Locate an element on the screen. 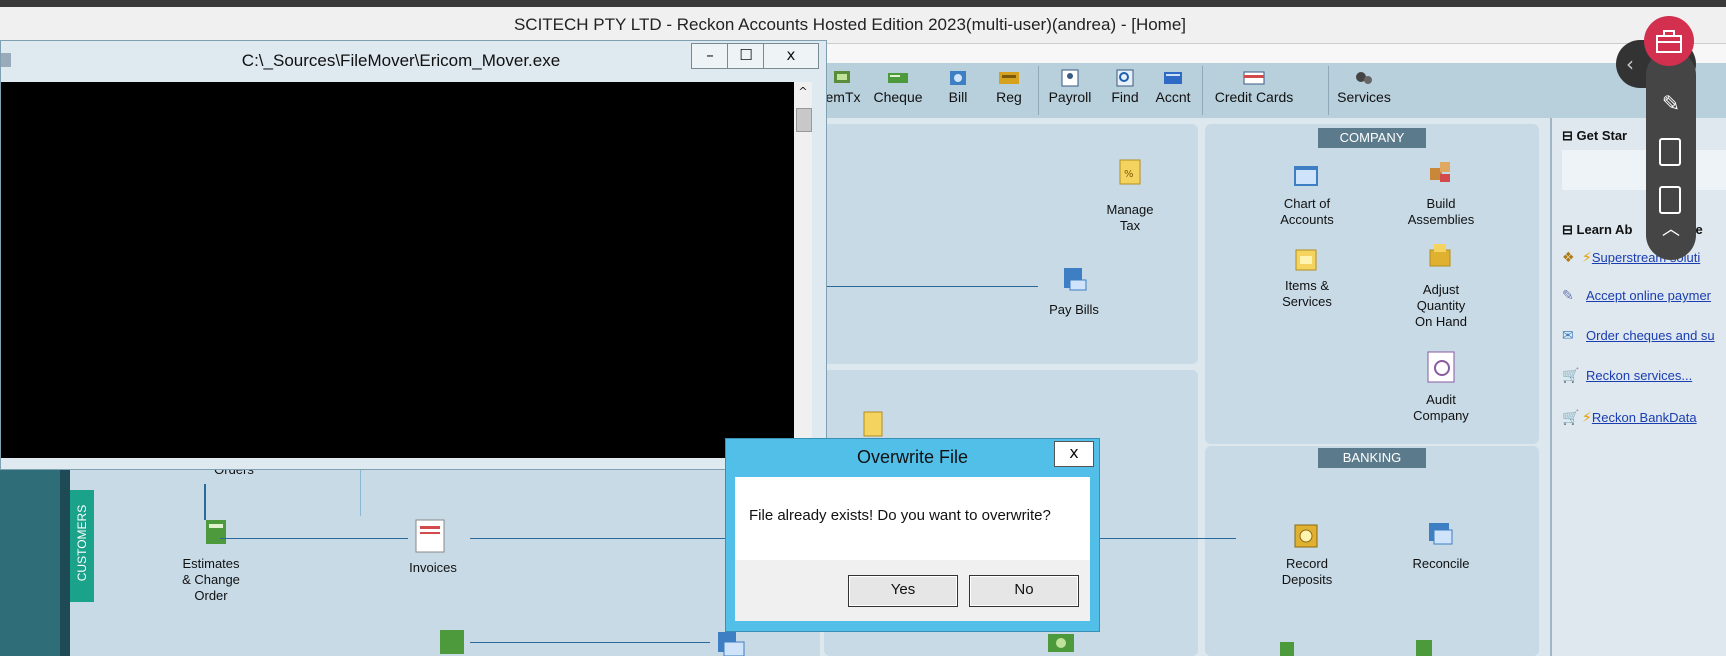 The image size is (1726, 656). link-bankdata: 🛒 ⚡Reckon BankData is located at coordinates (1644, 418).